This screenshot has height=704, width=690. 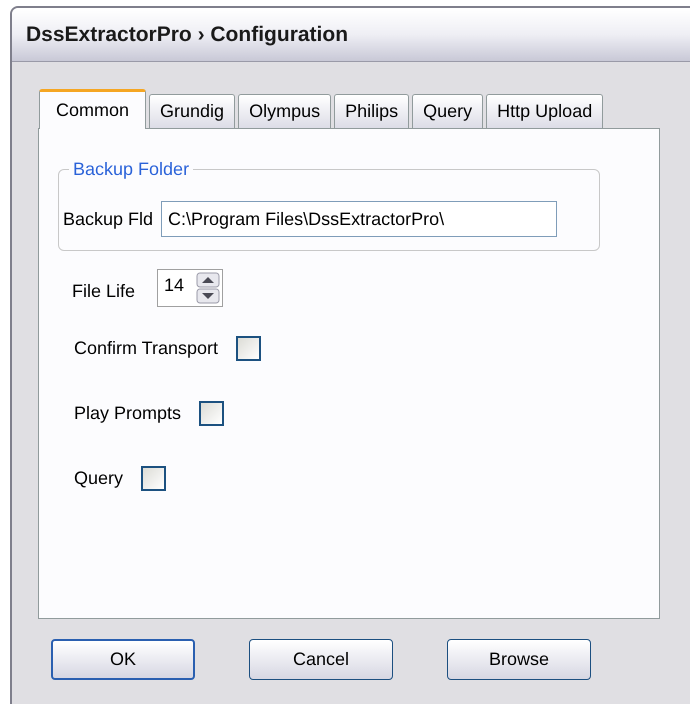 I want to click on field-label: File Life, so click(x=104, y=291).